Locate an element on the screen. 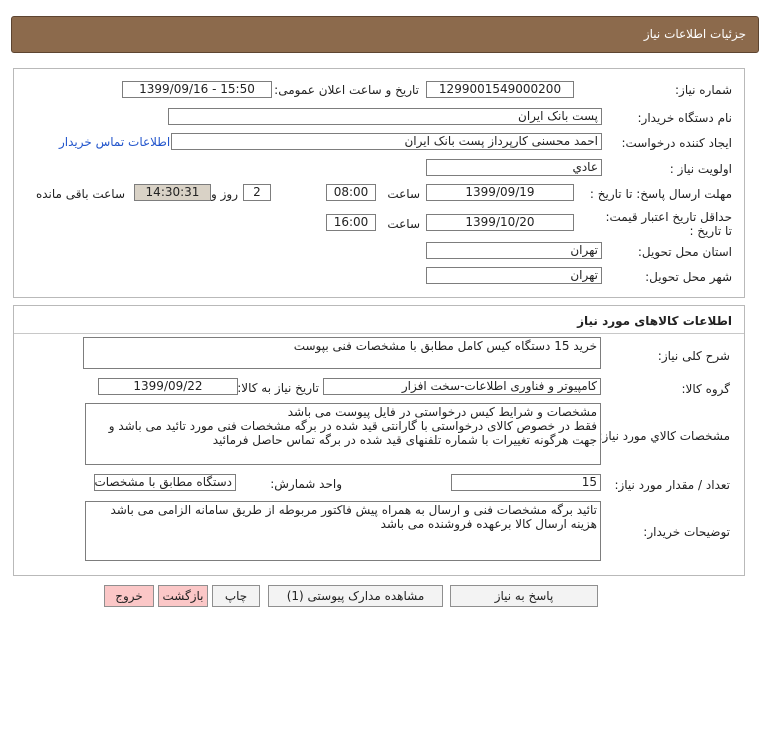 The image size is (770, 745). specs-label: مشخصات کالاي مورد نياز: is located at coordinates (664, 436).